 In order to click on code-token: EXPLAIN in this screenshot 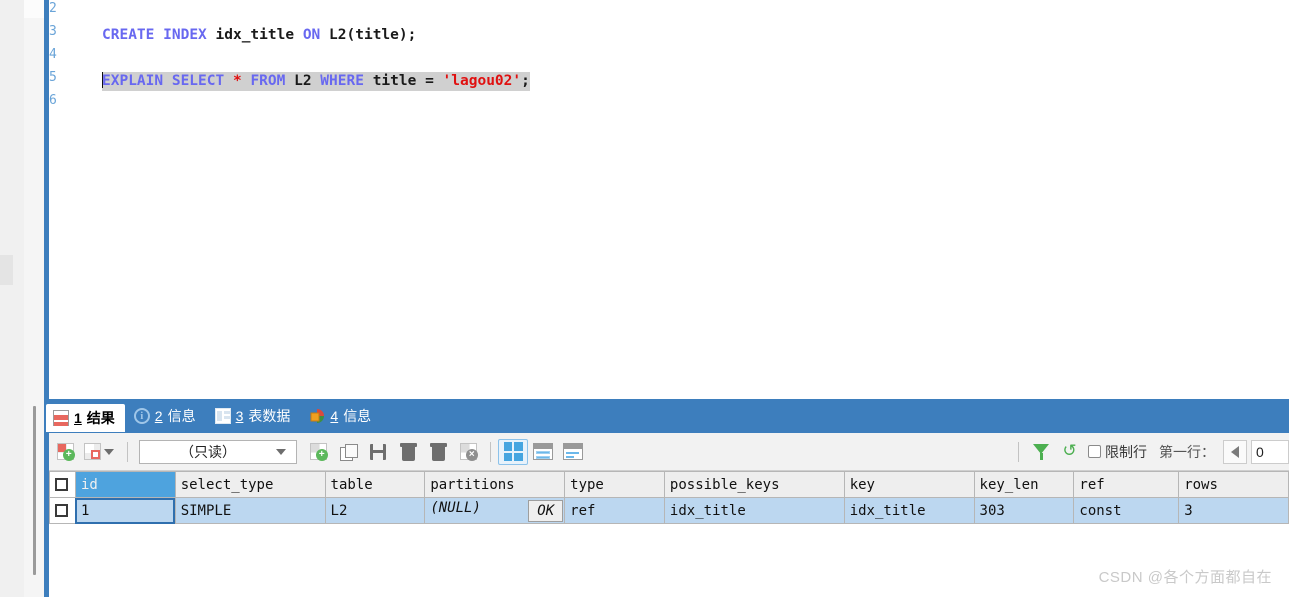, I will do `click(133, 81)`.